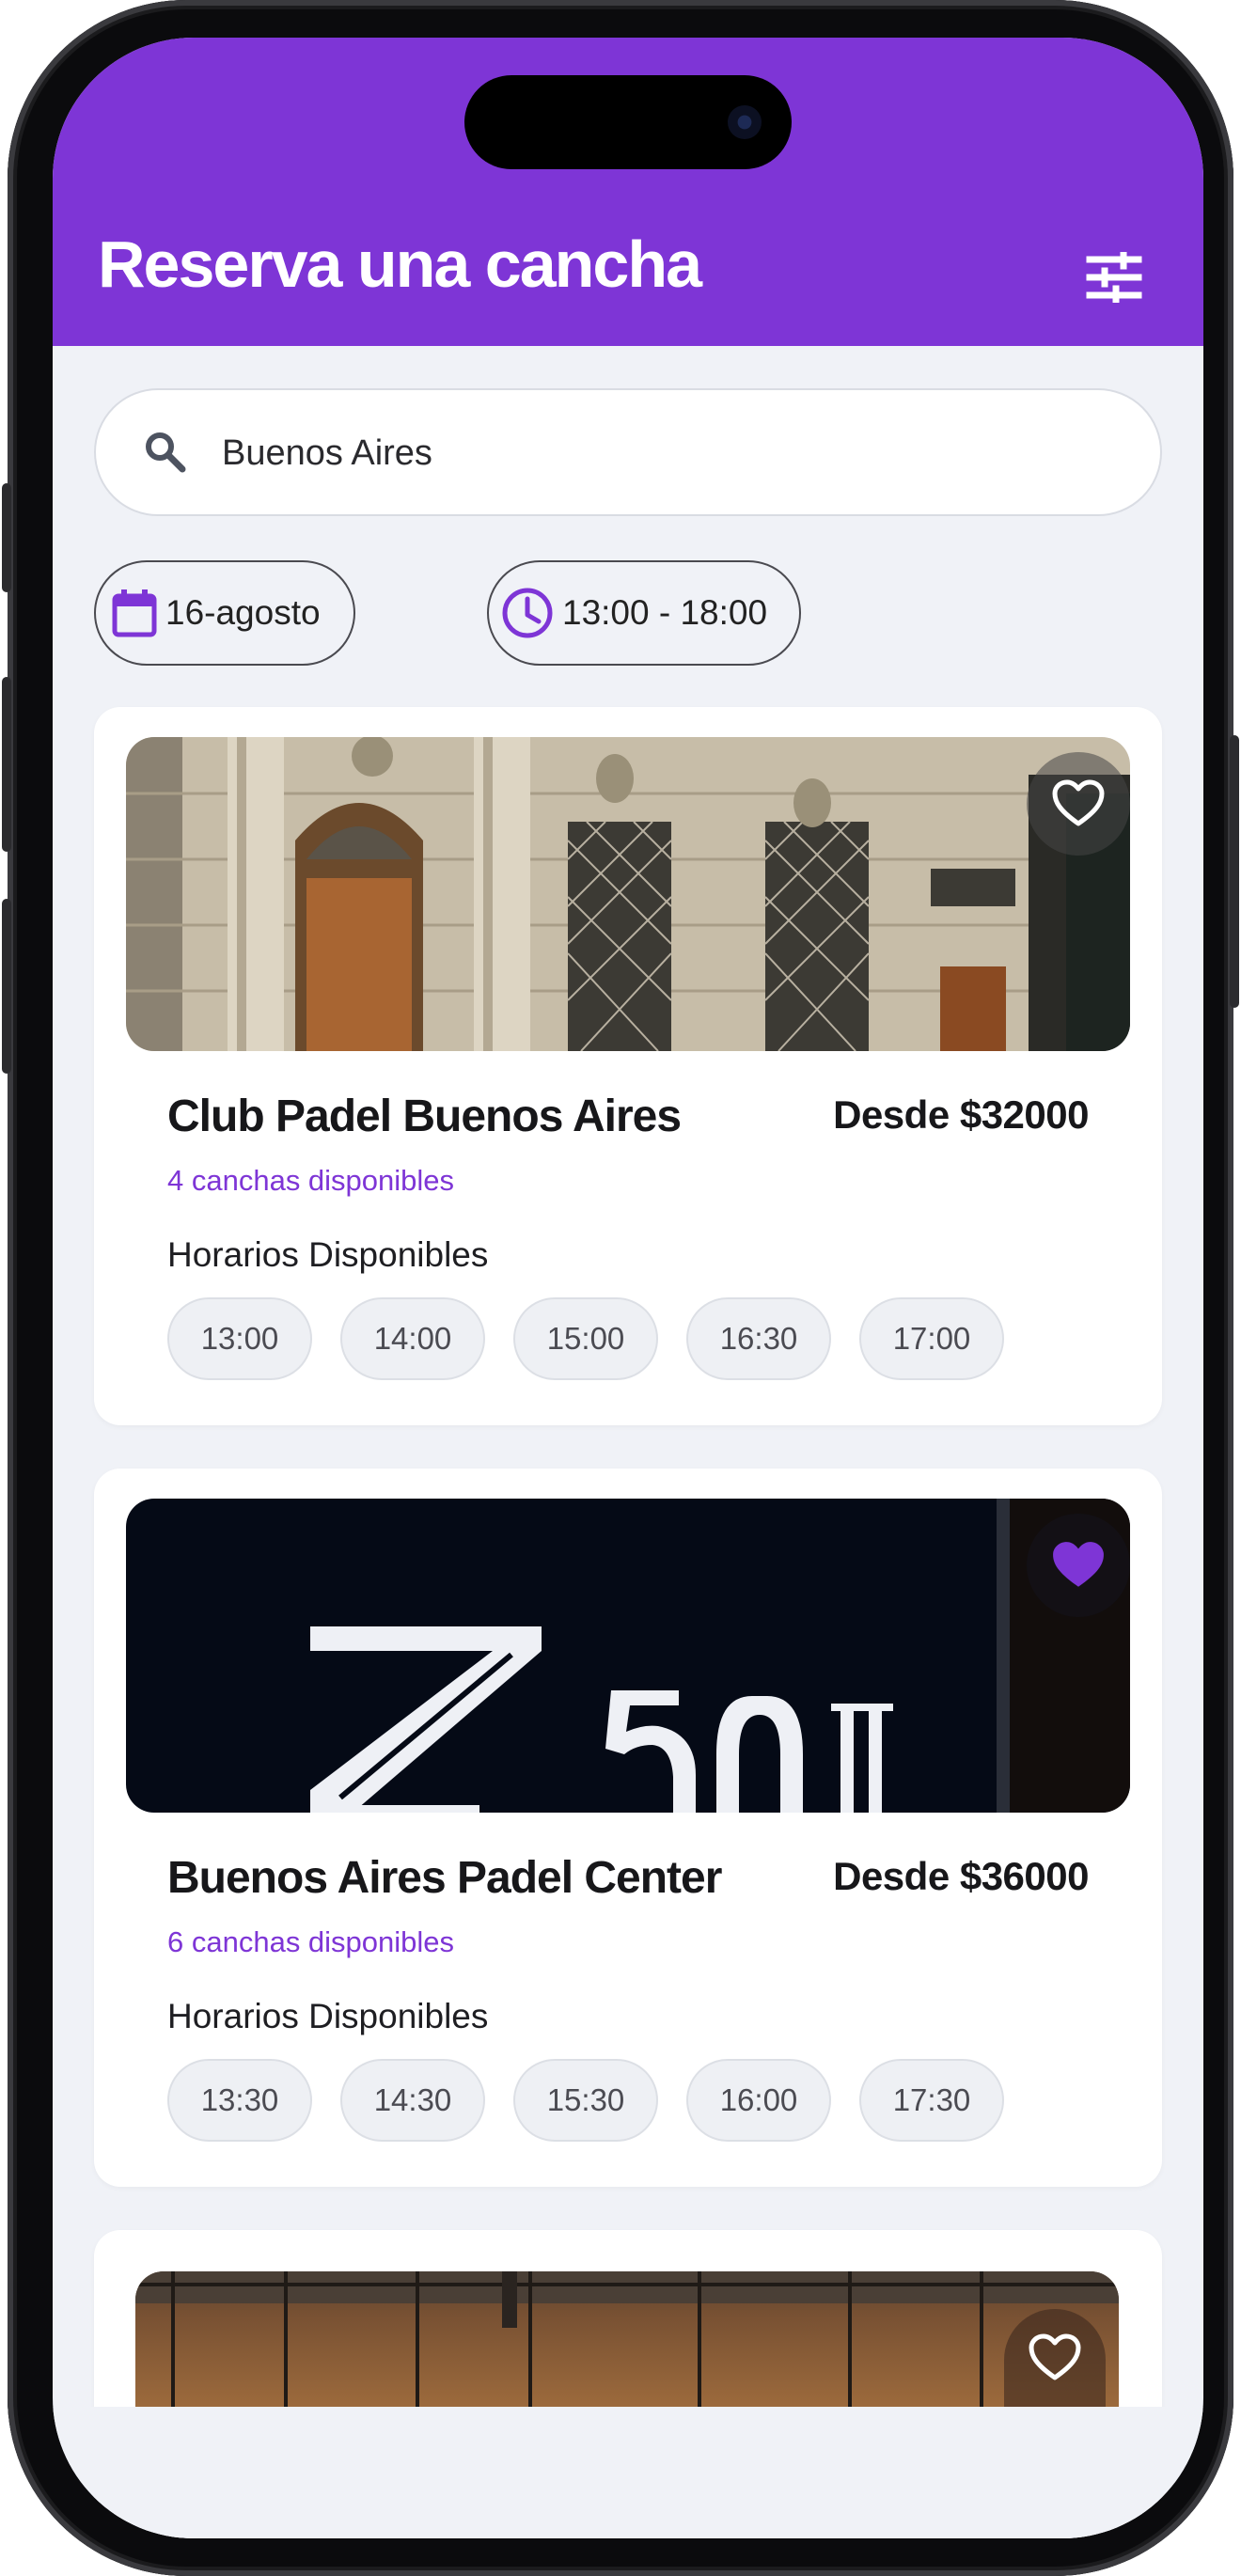 The height and width of the screenshot is (2576, 1241). What do you see at coordinates (628, 894) in the screenshot?
I see `club-photo-building` at bounding box center [628, 894].